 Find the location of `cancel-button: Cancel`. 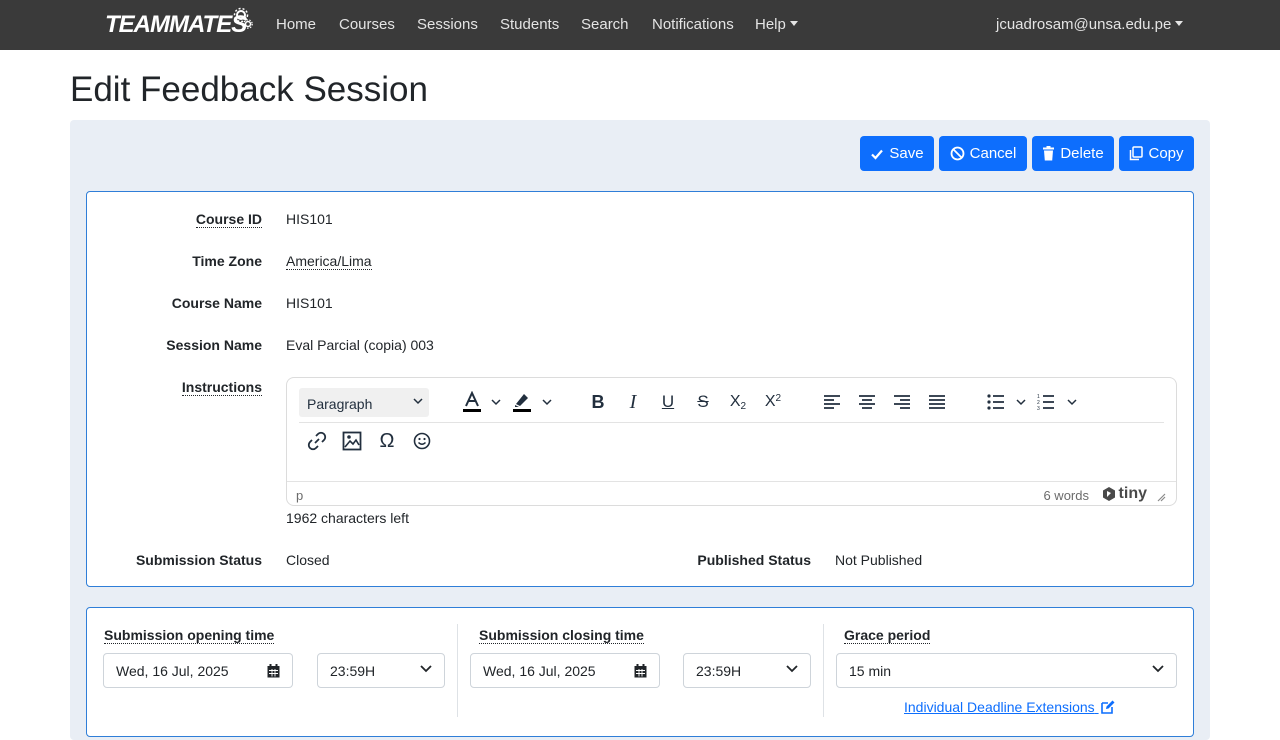

cancel-button: Cancel is located at coordinates (983, 153).